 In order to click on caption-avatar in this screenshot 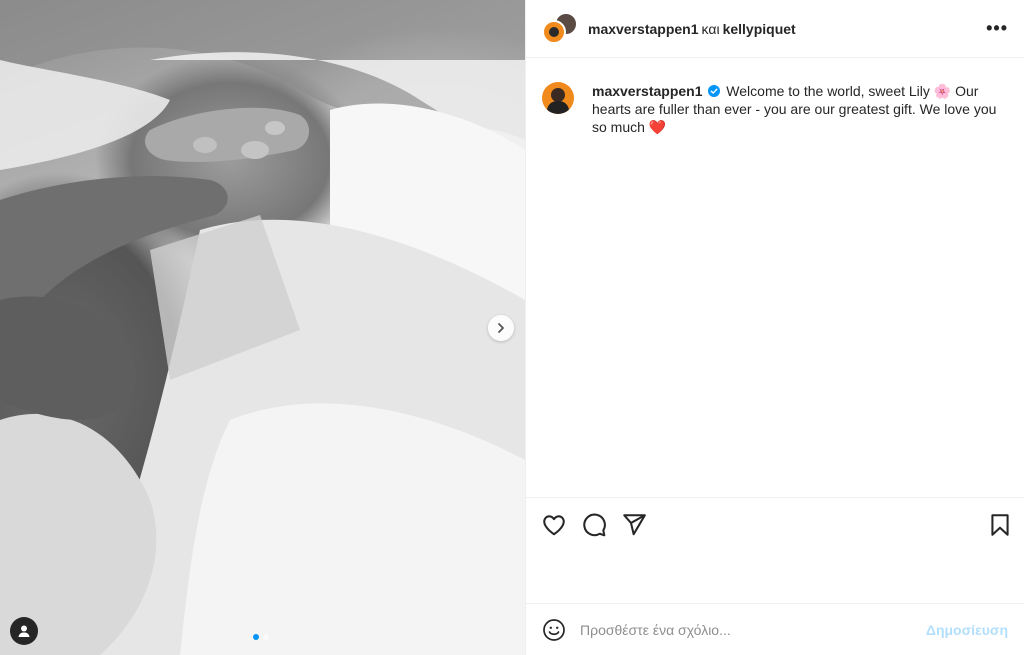, I will do `click(558, 98)`.